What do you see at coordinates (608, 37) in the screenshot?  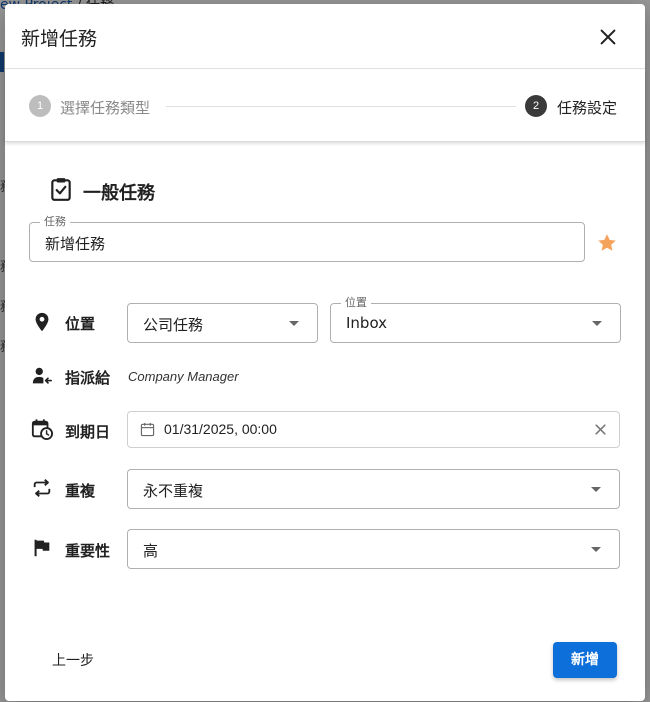 I see `close-icon` at bounding box center [608, 37].